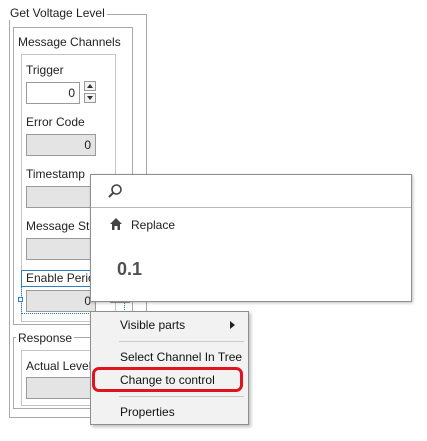 The image size is (427, 441). Describe the element at coordinates (61, 226) in the screenshot. I see `message-status-label: Message Sta` at that location.